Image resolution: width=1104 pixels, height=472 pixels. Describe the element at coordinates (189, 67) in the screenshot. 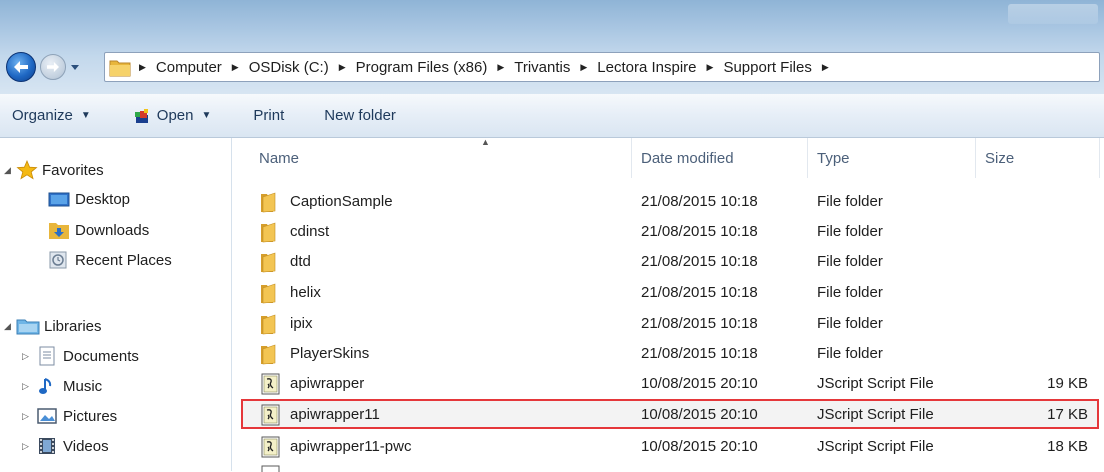

I see `breadcrumb-computer: Computer` at that location.